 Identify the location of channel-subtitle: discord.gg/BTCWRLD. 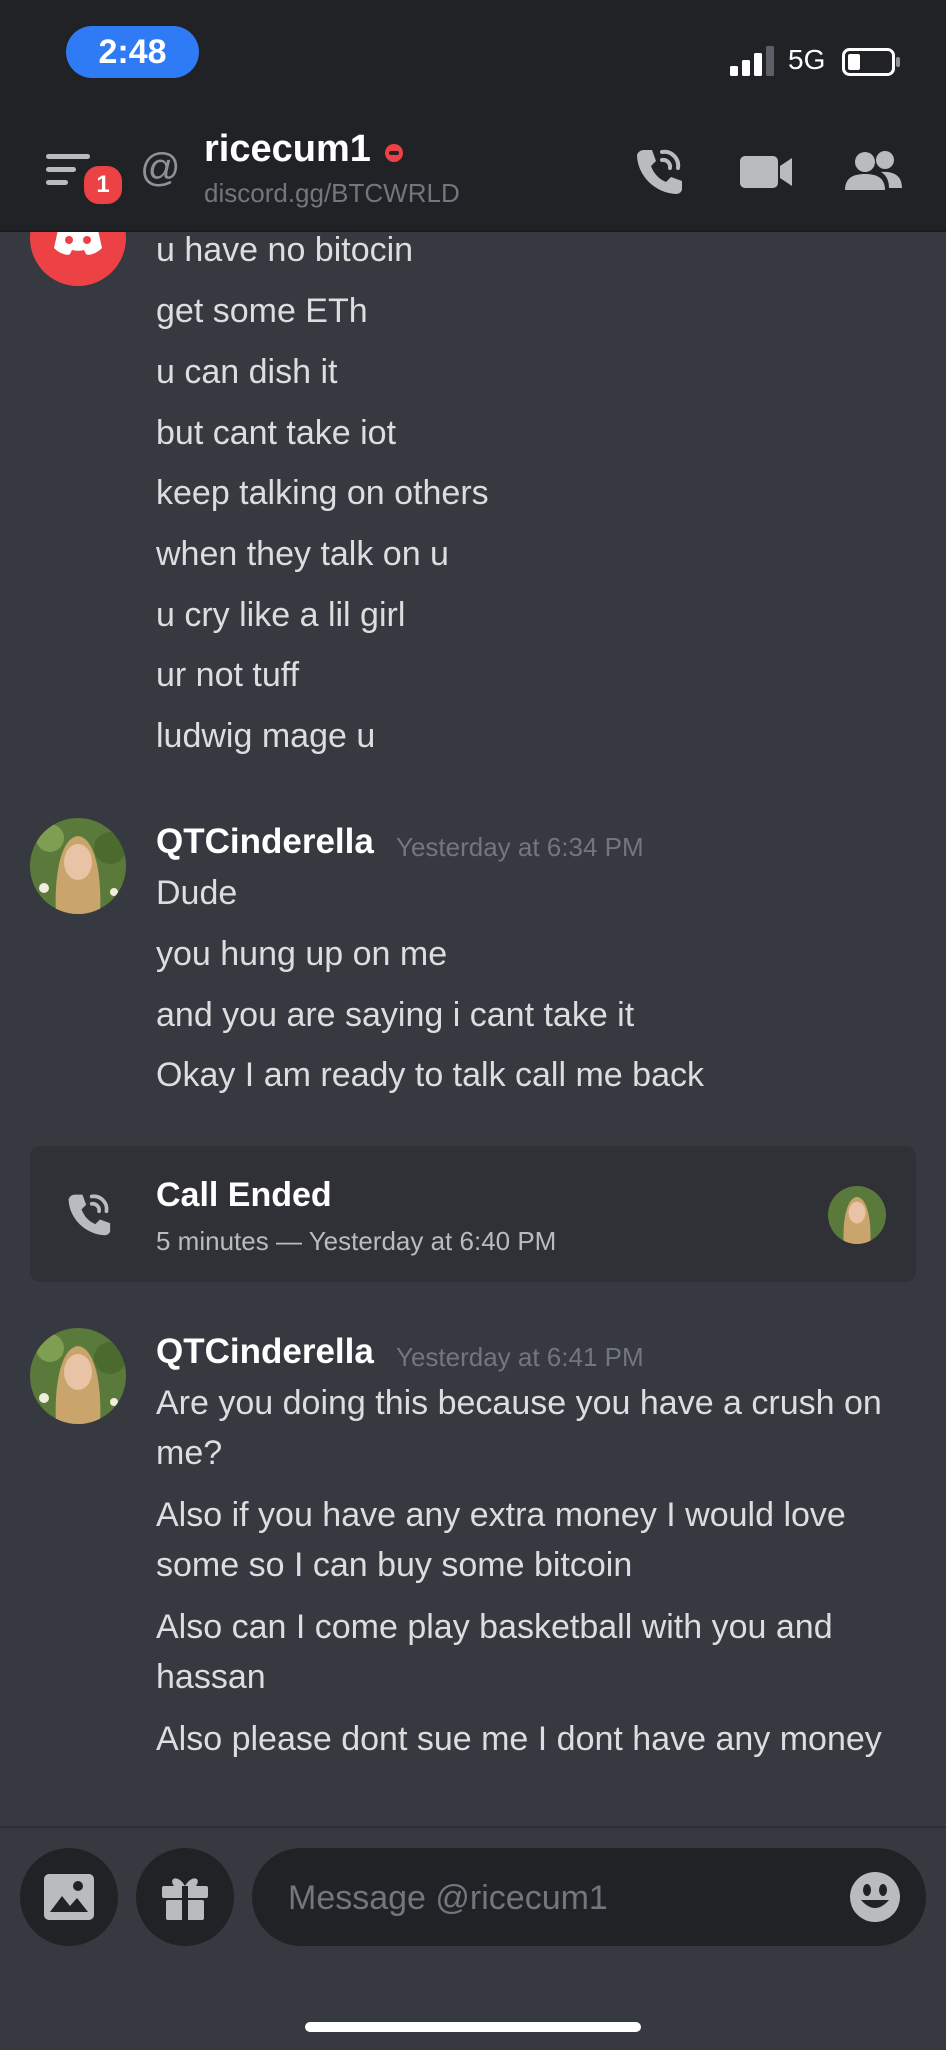
(332, 193).